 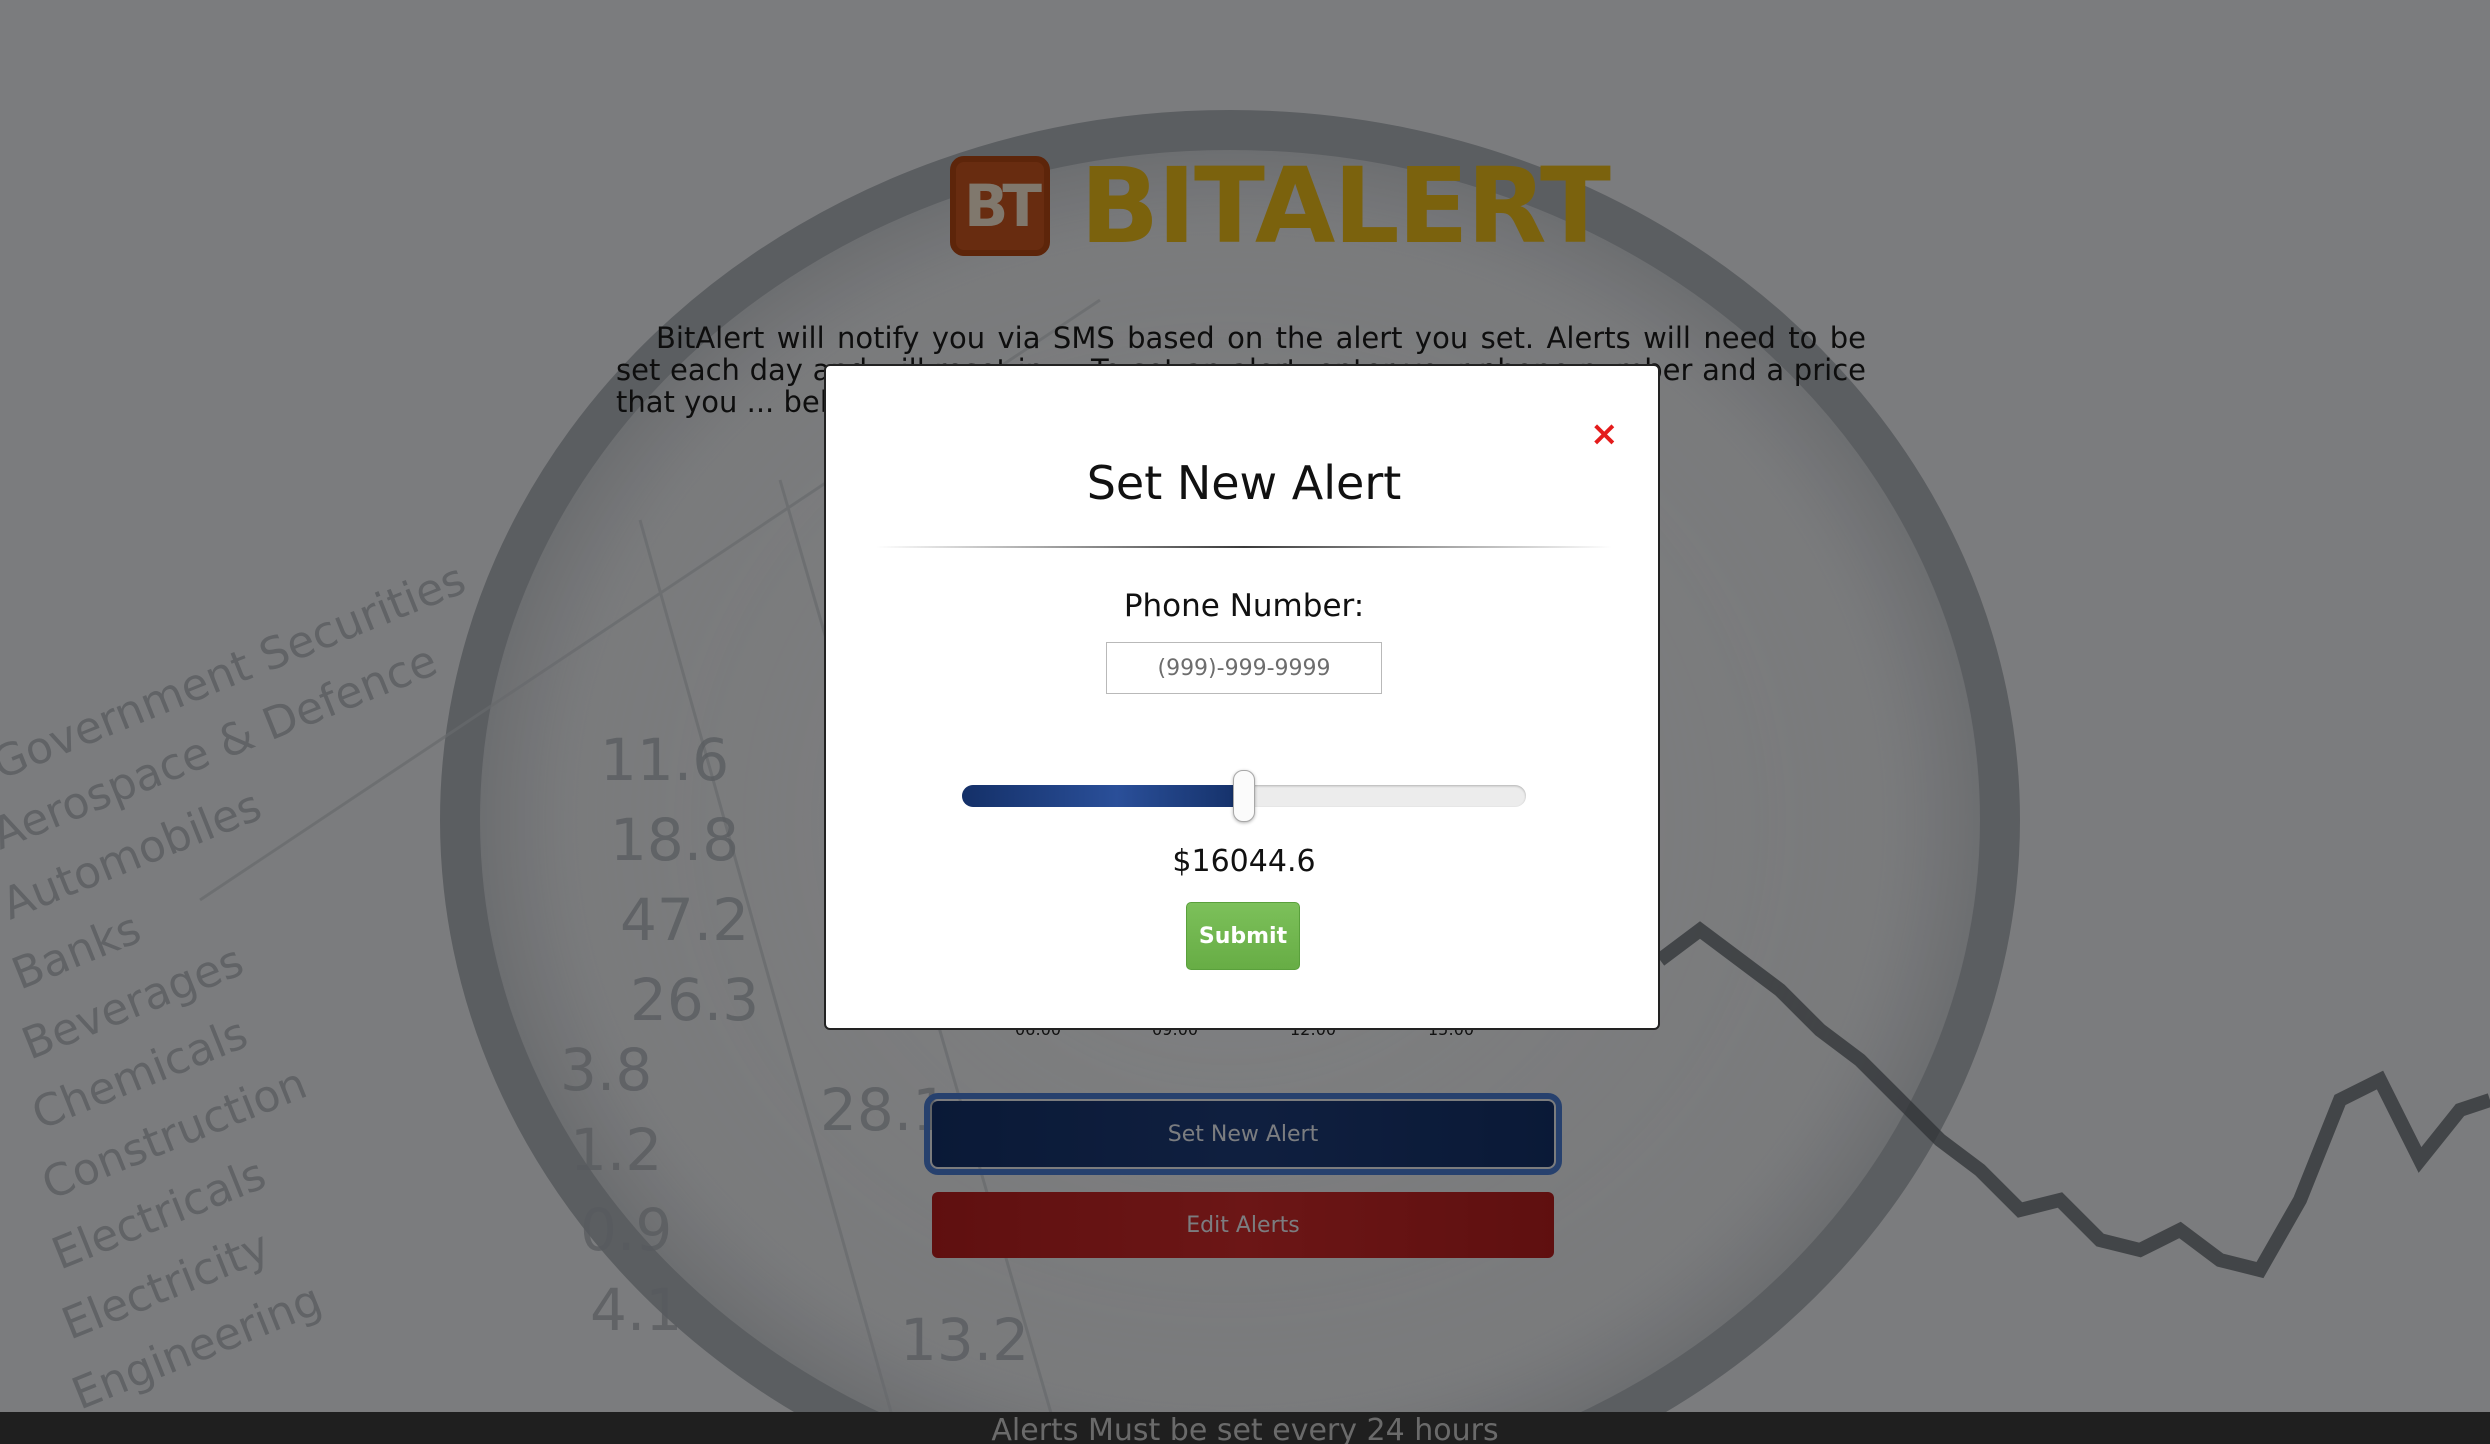 I want to click on price-slider-fill, so click(x=1103, y=796).